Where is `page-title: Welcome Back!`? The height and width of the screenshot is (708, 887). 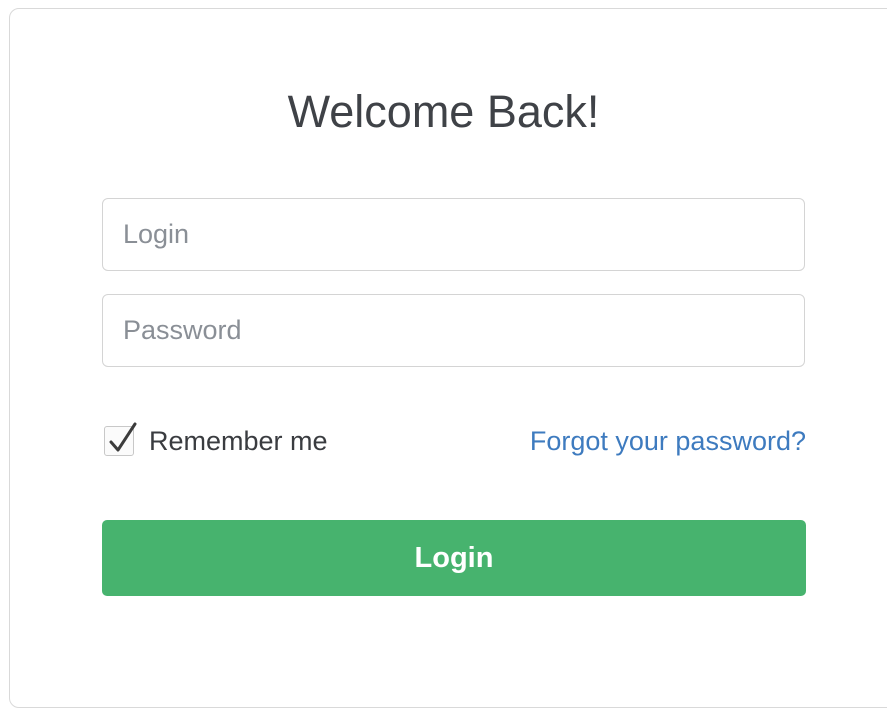
page-title: Welcome Back! is located at coordinates (443, 111).